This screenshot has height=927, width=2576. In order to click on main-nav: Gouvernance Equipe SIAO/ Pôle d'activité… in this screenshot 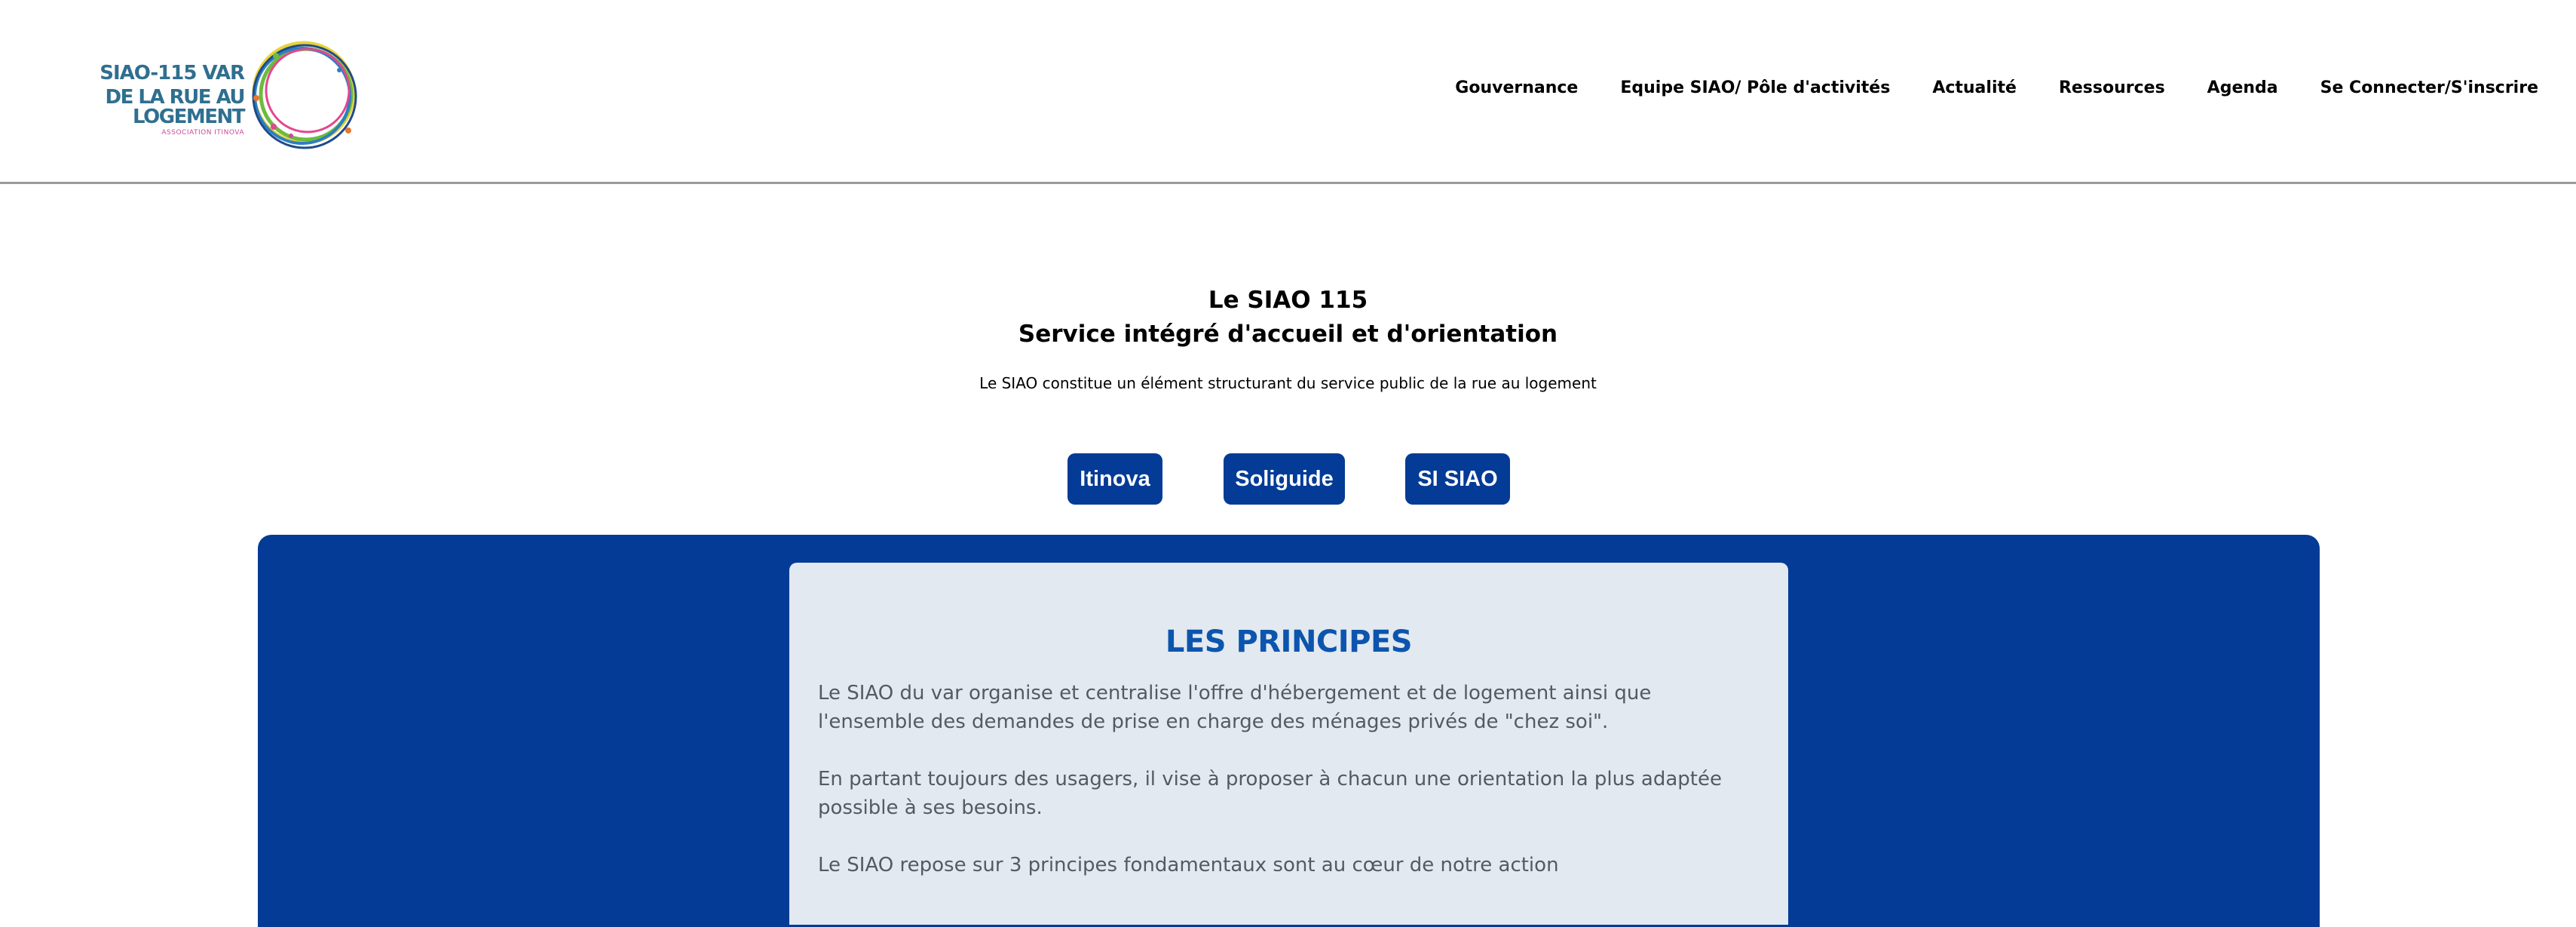, I will do `click(1975, 87)`.